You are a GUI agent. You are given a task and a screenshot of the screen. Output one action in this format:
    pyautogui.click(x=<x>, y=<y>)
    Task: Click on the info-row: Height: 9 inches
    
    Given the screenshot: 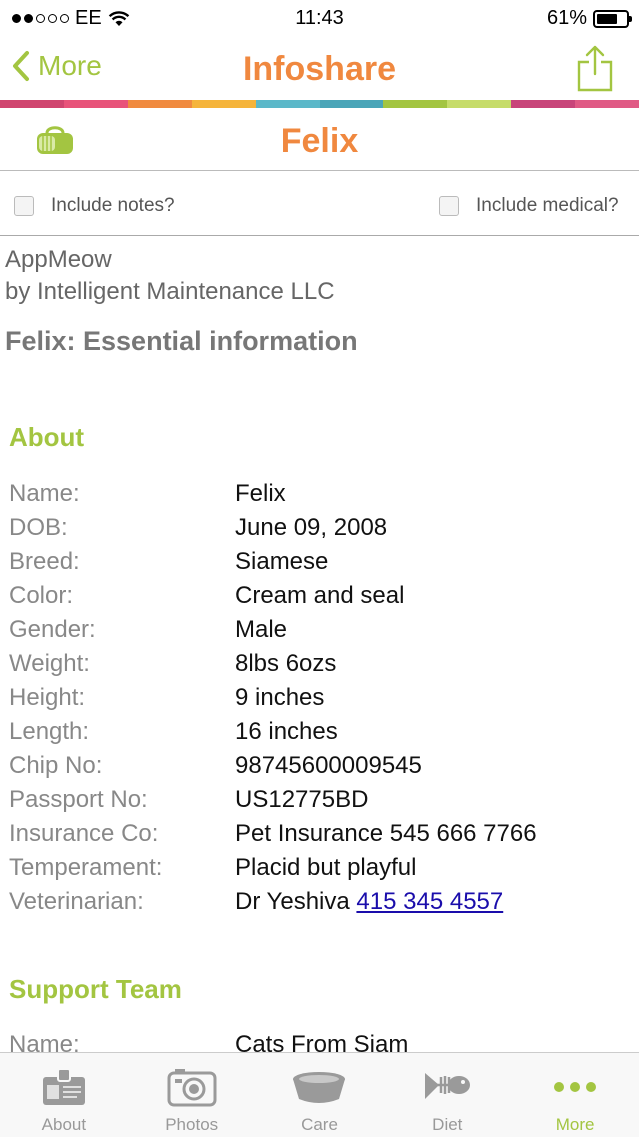 What is the action you would take?
    pyautogui.click(x=319, y=701)
    